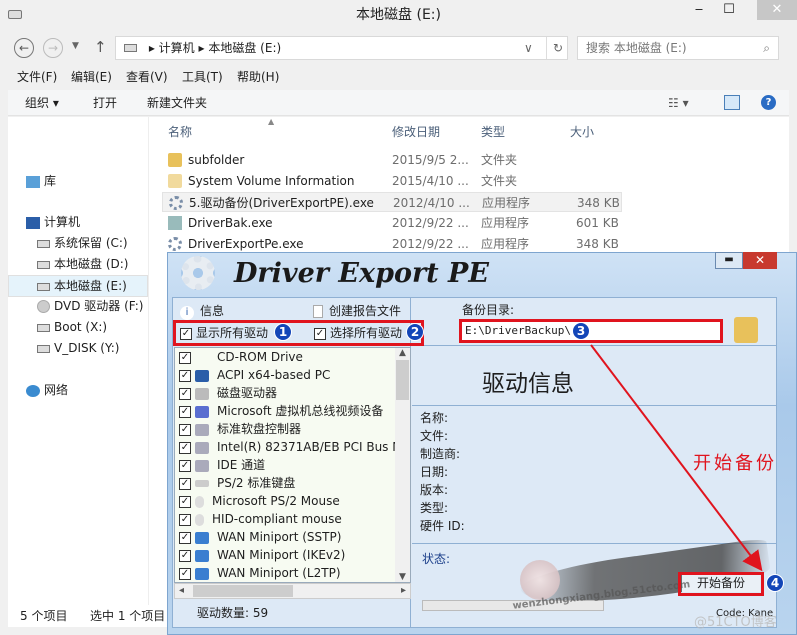 Image resolution: width=797 pixels, height=635 pixels. Describe the element at coordinates (415, 332) in the screenshot. I see `annotation-number-2: 2` at that location.